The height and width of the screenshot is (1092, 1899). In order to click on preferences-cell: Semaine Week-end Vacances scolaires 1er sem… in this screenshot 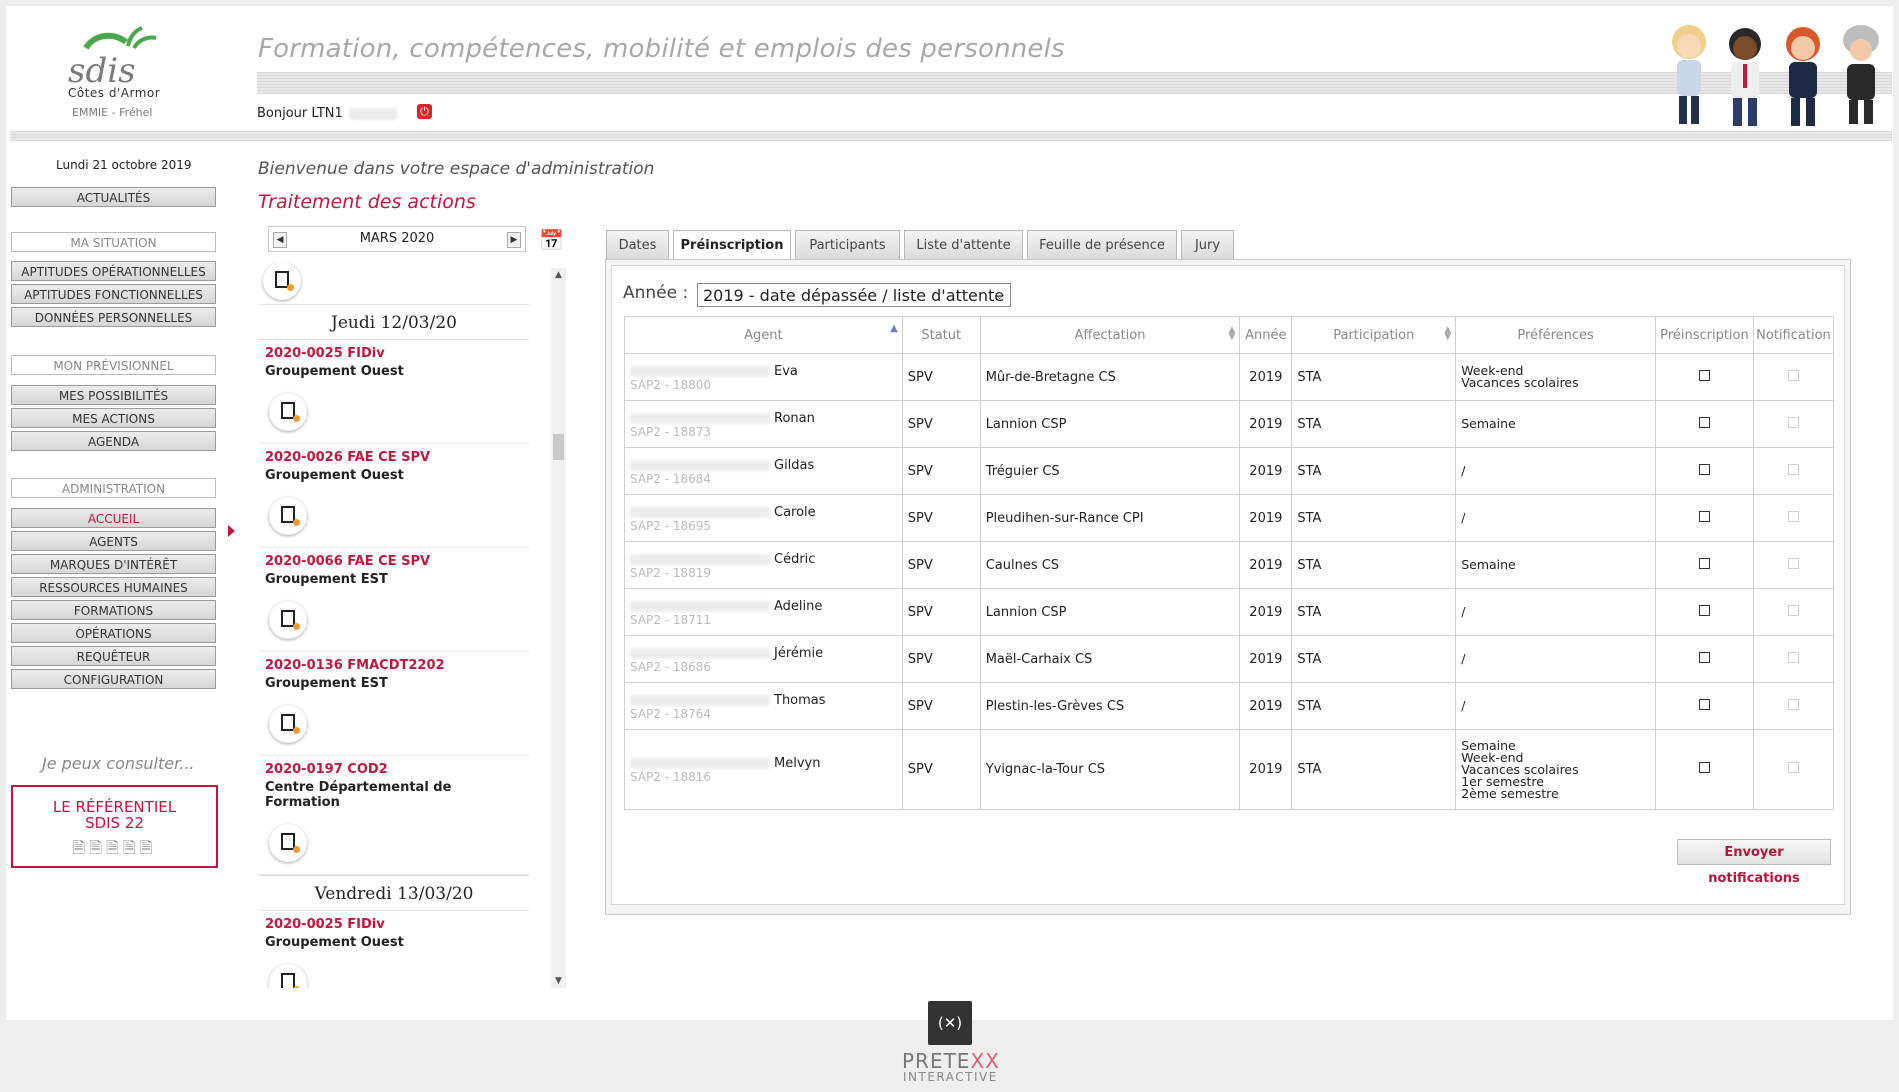, I will do `click(1555, 769)`.